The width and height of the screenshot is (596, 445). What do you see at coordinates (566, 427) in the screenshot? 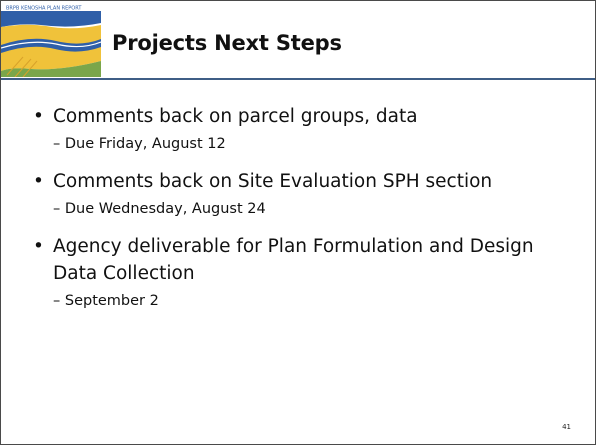
I see `page-number: 41` at bounding box center [566, 427].